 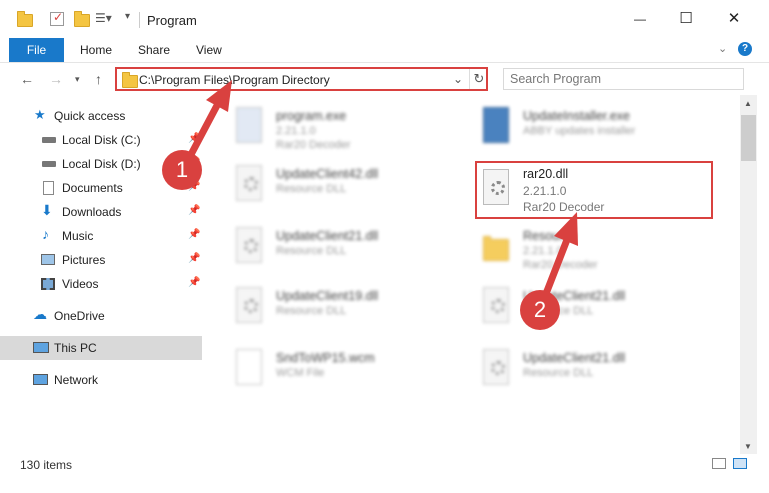 What do you see at coordinates (566, 229) in the screenshot?
I see `arrow-2-head` at bounding box center [566, 229].